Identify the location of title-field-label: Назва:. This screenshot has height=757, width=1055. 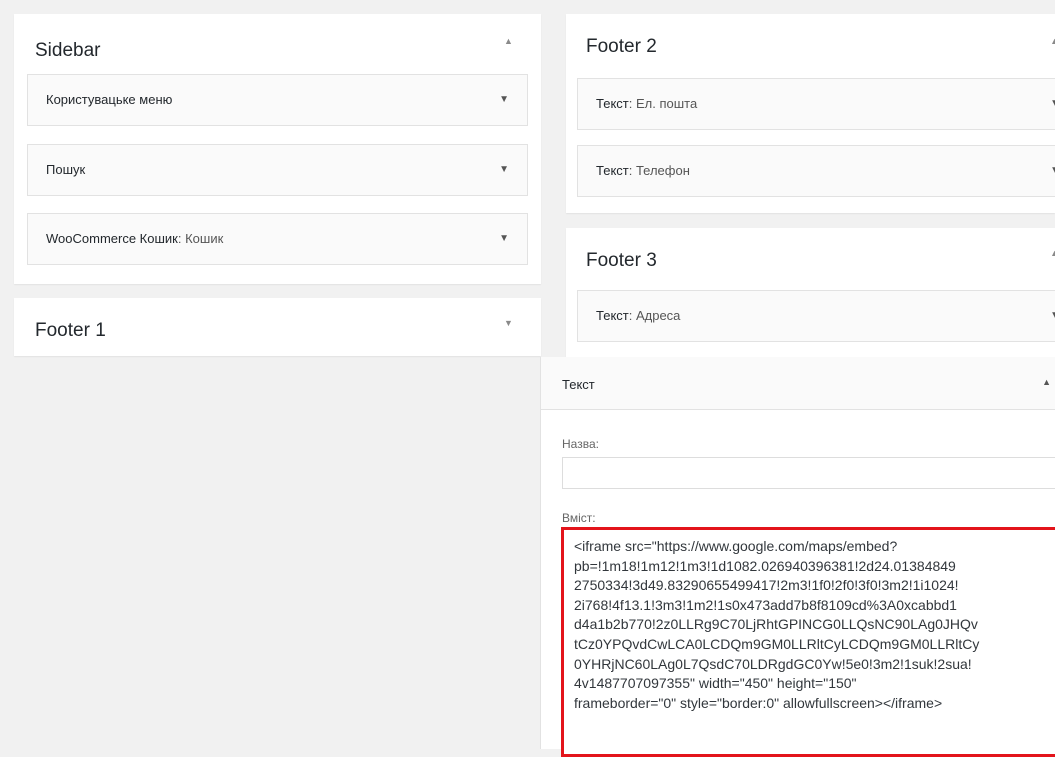
(580, 444).